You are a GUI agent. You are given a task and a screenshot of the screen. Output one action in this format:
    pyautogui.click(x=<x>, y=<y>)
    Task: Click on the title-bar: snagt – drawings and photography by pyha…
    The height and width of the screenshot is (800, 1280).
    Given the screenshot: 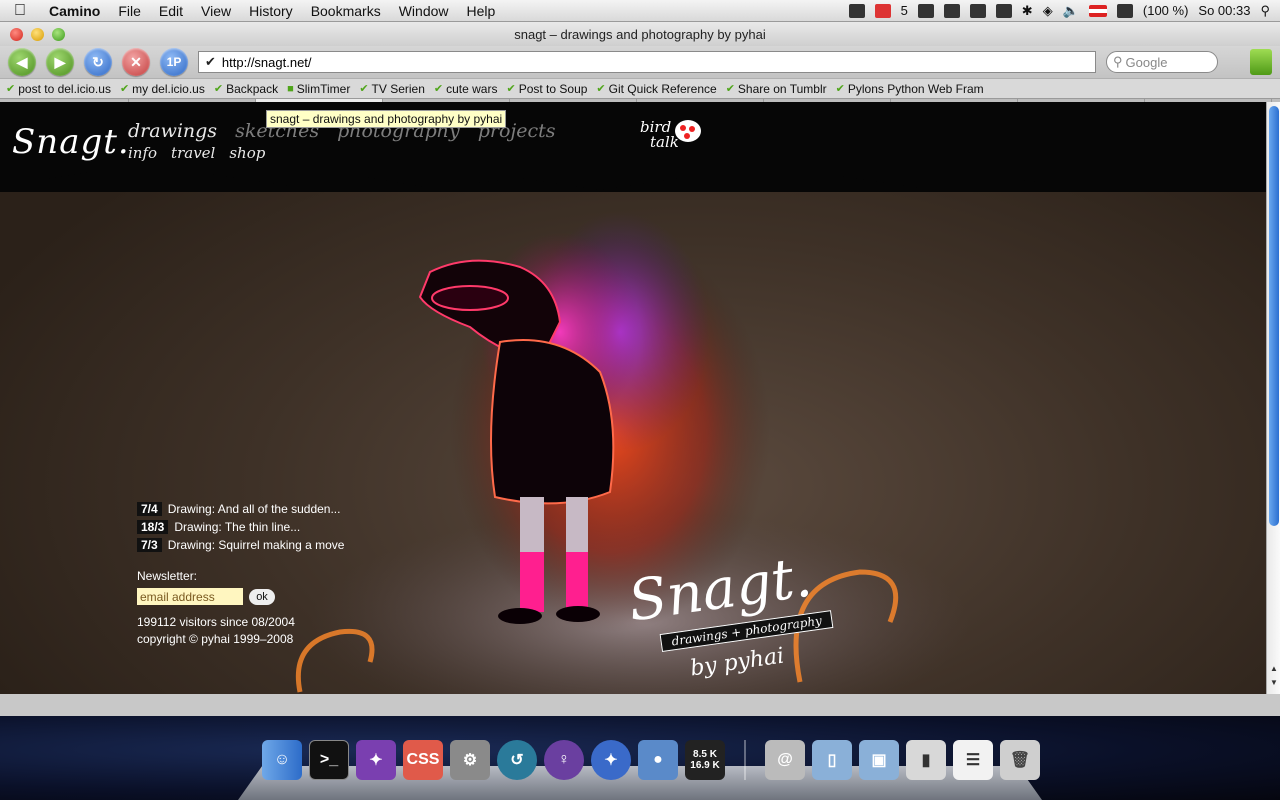 What is the action you would take?
    pyautogui.click(x=640, y=34)
    